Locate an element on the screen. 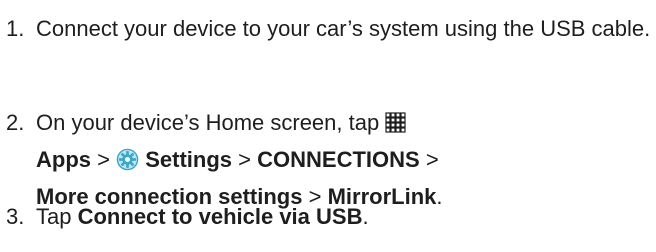 The image size is (656, 252). settings-gear-icon is located at coordinates (127, 163).